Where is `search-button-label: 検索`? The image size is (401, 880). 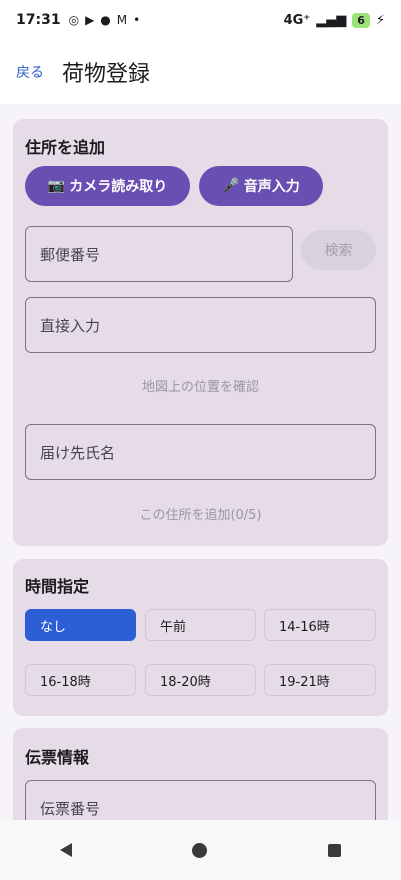 search-button-label: 検索 is located at coordinates (338, 251).